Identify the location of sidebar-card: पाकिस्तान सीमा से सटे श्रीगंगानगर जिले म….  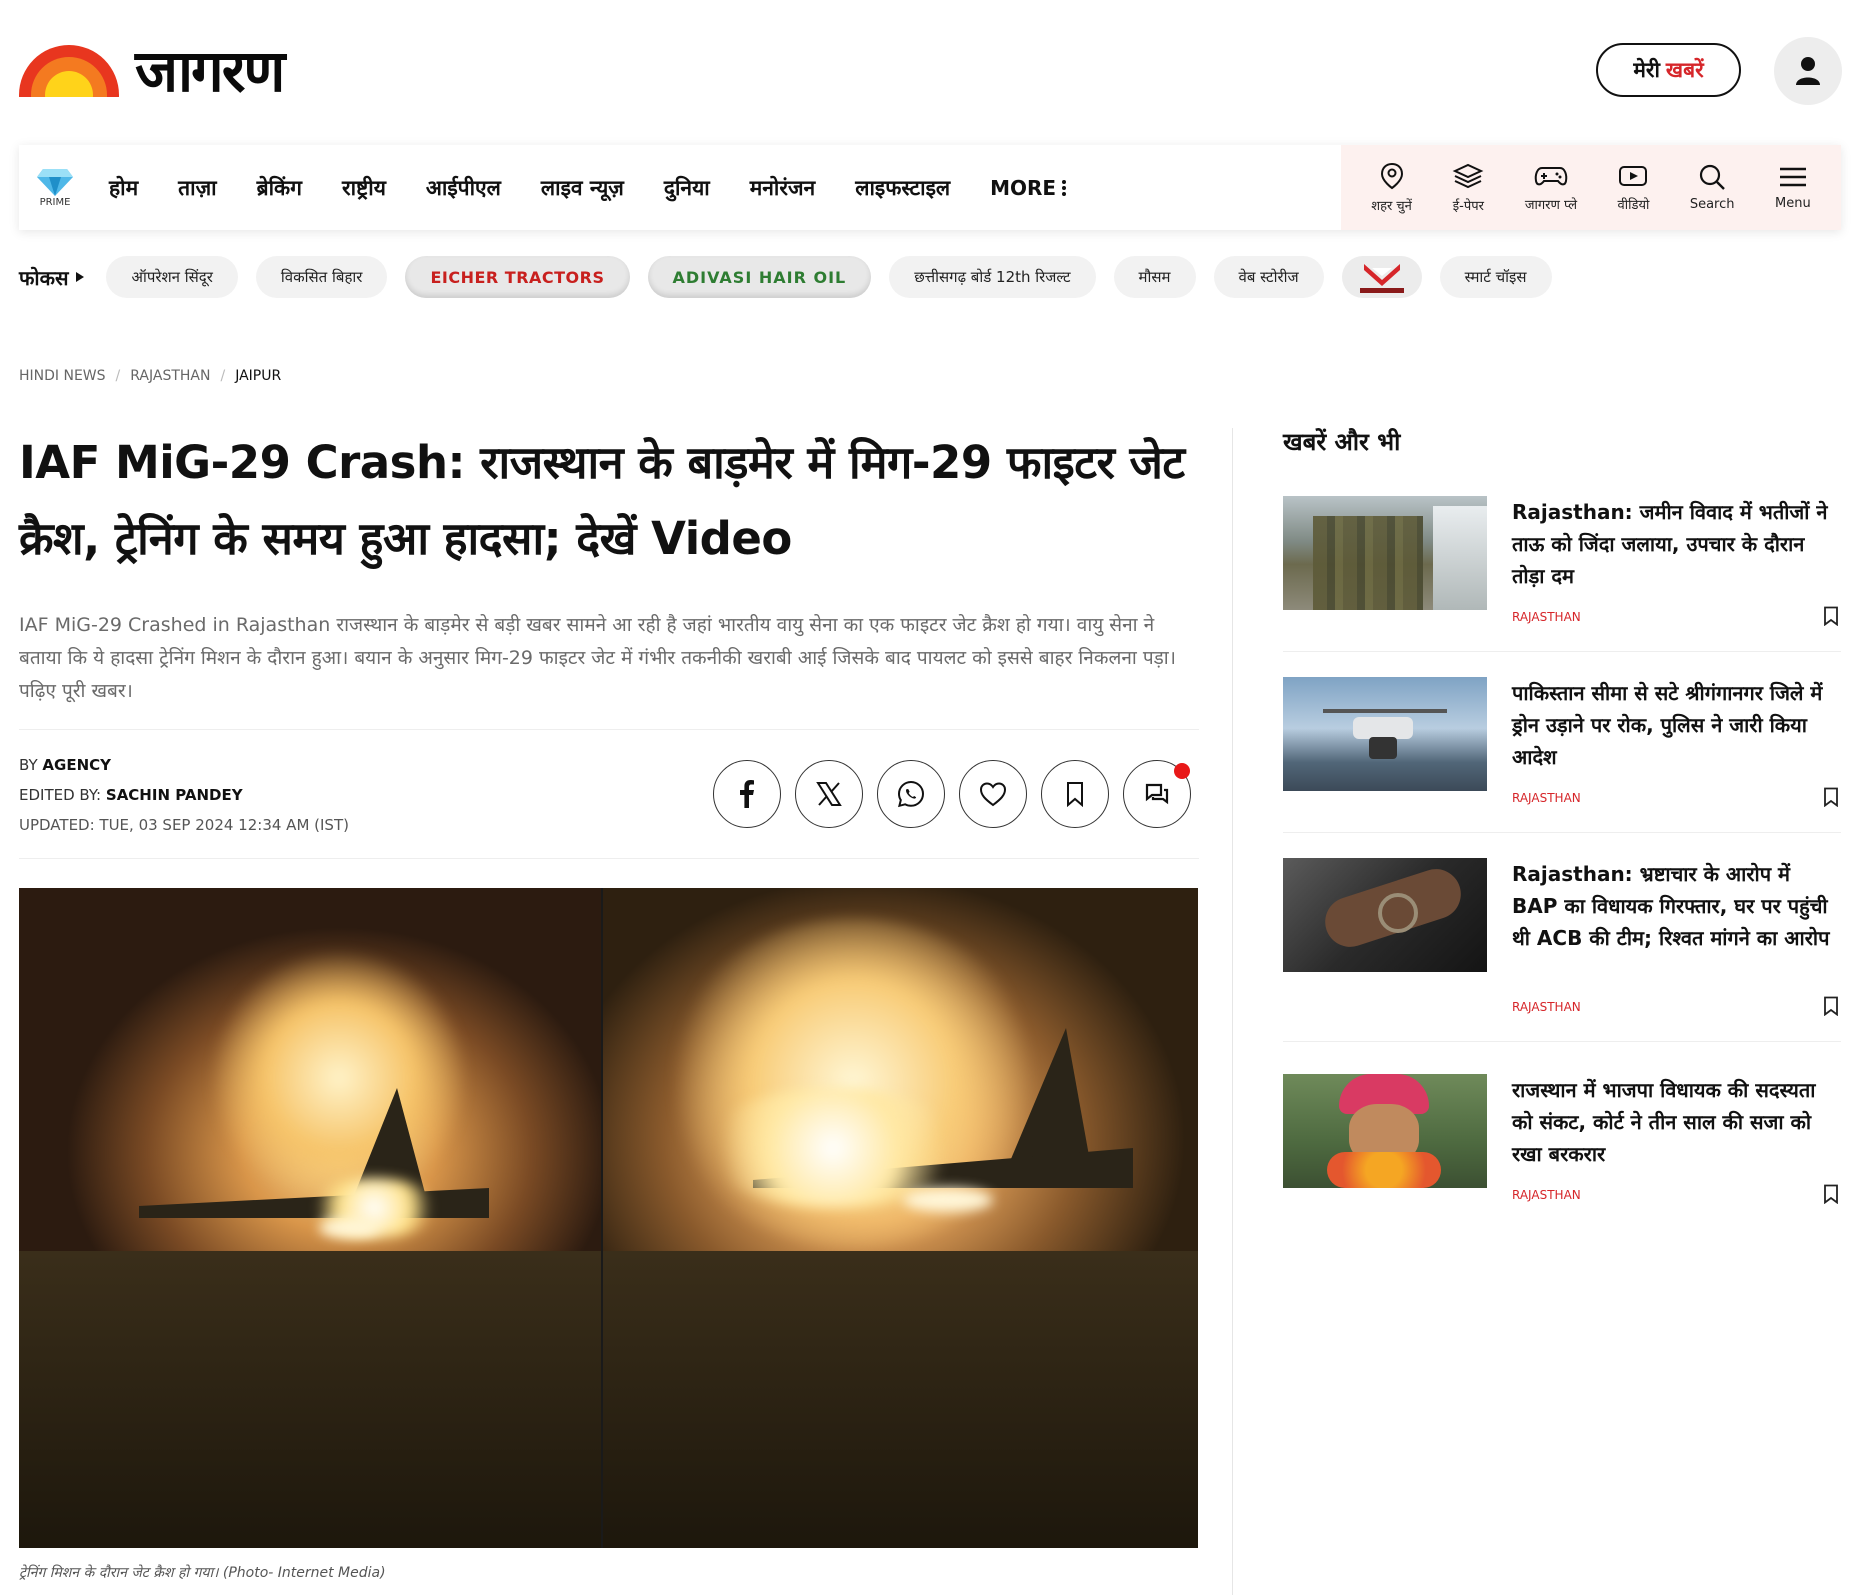
(1562, 757).